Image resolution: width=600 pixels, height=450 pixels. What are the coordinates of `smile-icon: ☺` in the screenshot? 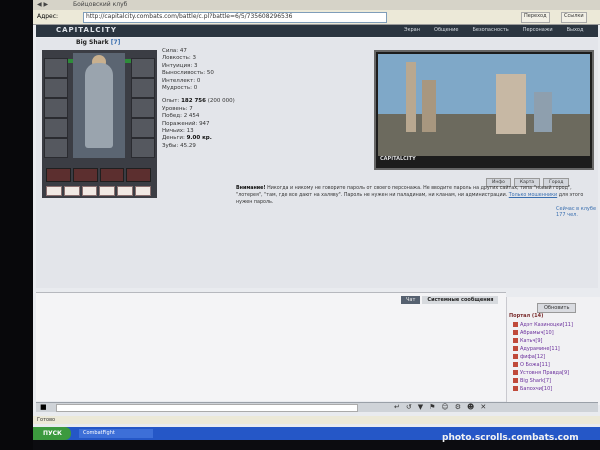 It's located at (444, 407).